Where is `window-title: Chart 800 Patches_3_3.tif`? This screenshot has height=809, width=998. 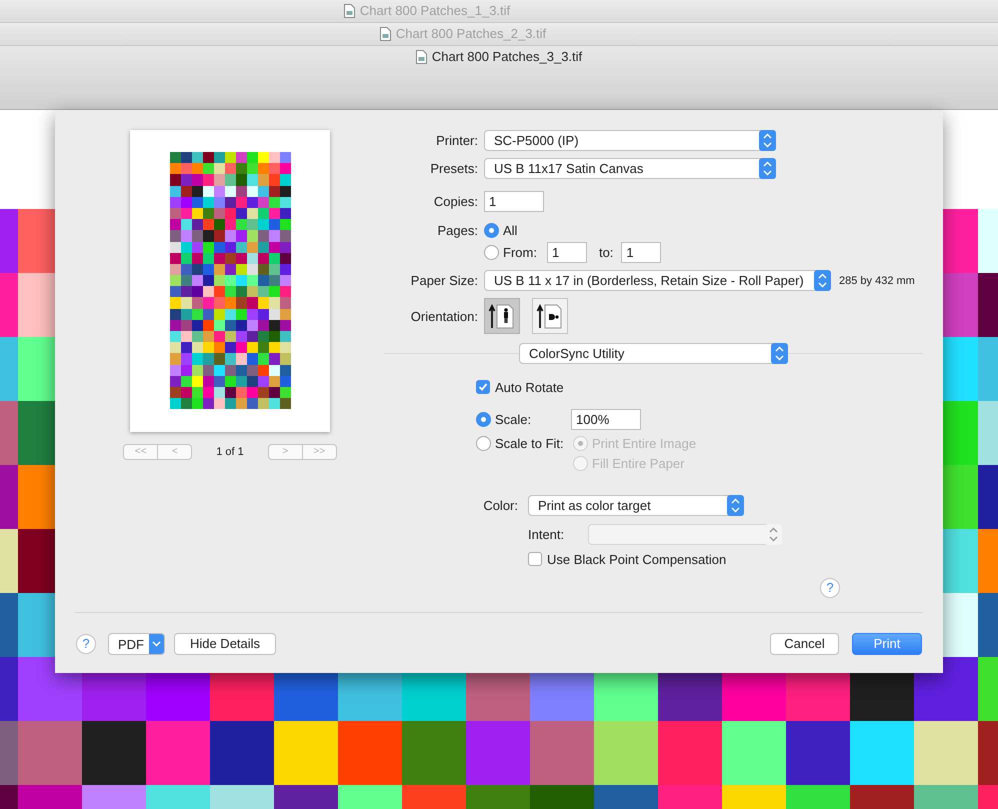
window-title: Chart 800 Patches_3_3.tif is located at coordinates (507, 57).